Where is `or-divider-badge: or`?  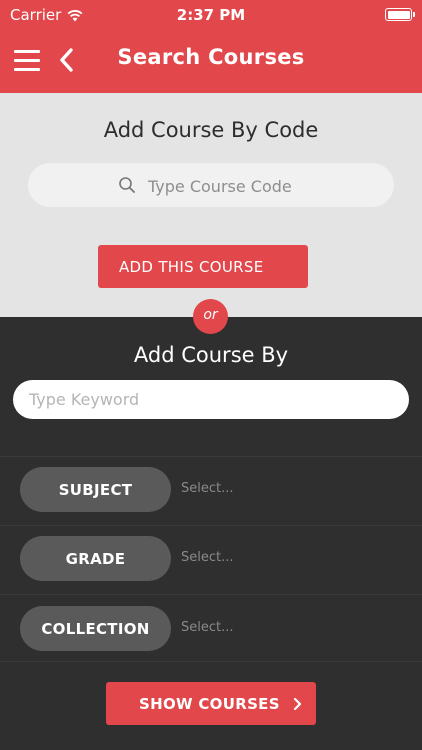 or-divider-badge: or is located at coordinates (210, 316).